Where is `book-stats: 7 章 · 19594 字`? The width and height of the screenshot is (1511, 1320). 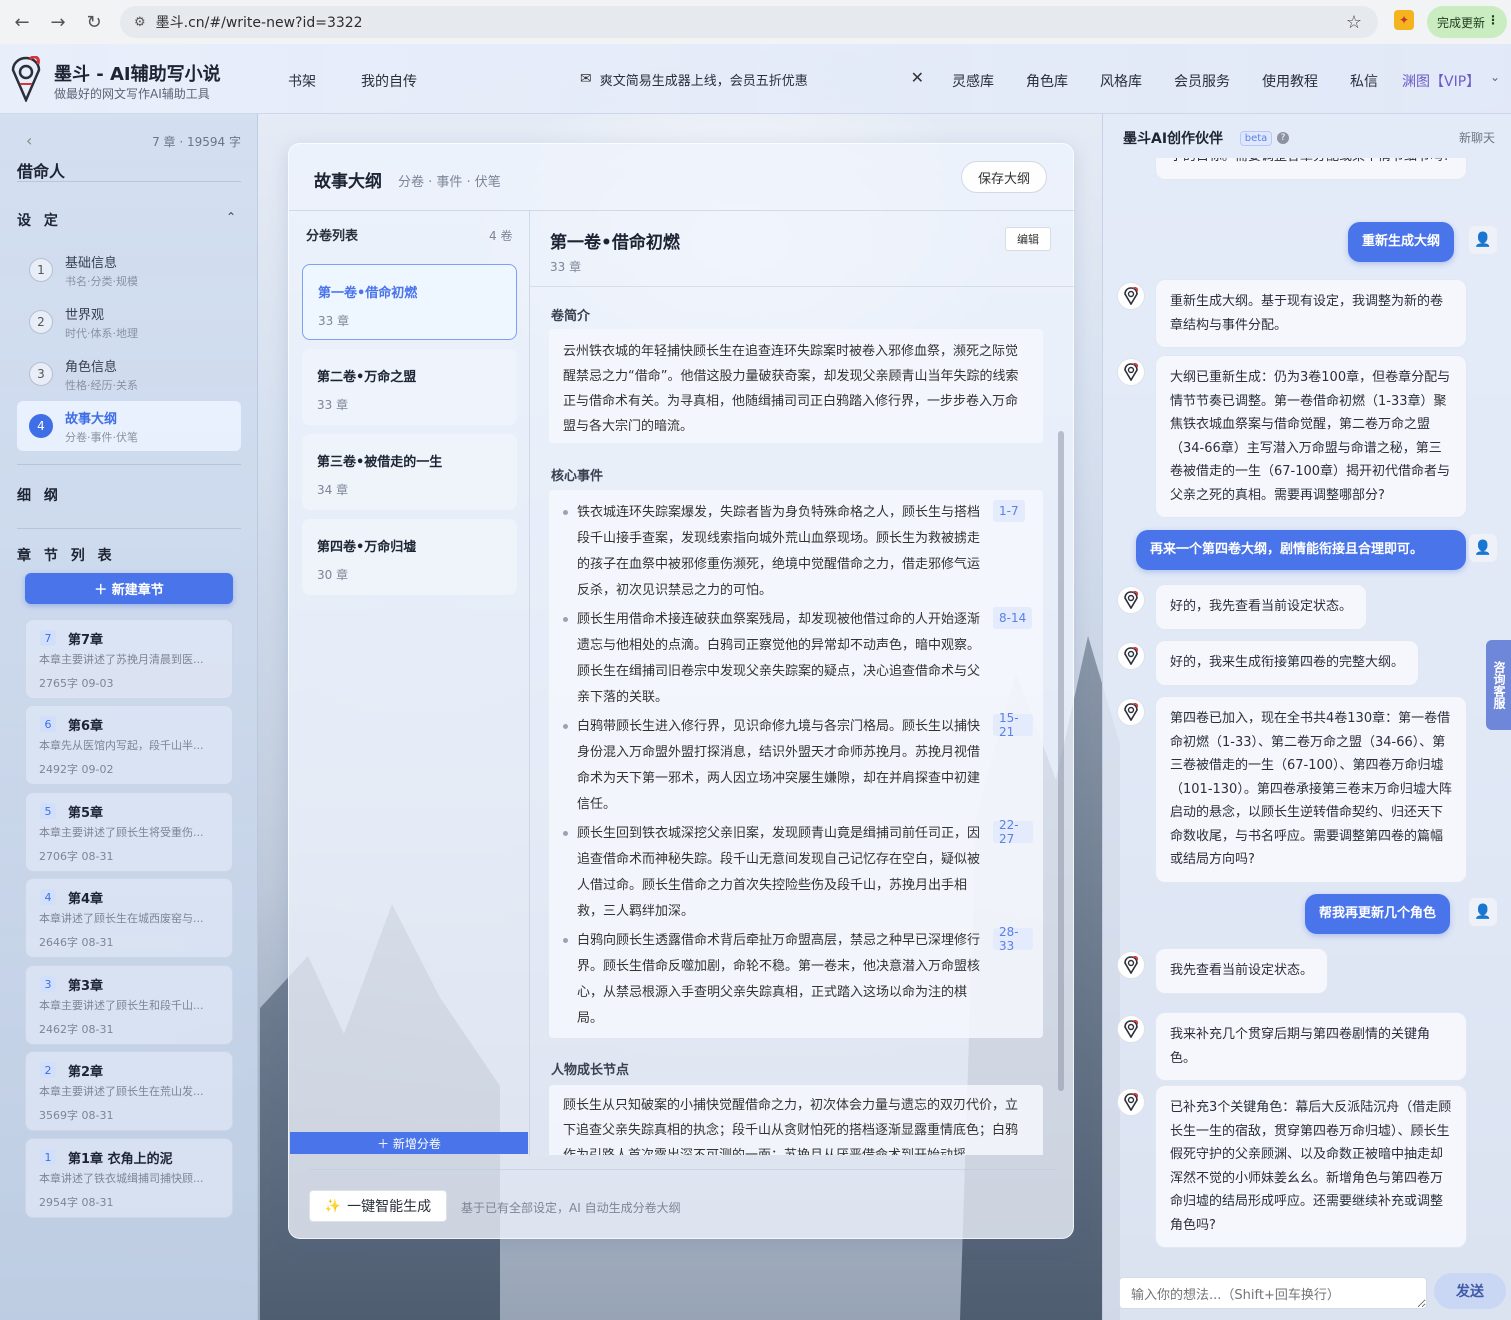
book-stats: 7 章 · 19594 字 is located at coordinates (196, 142).